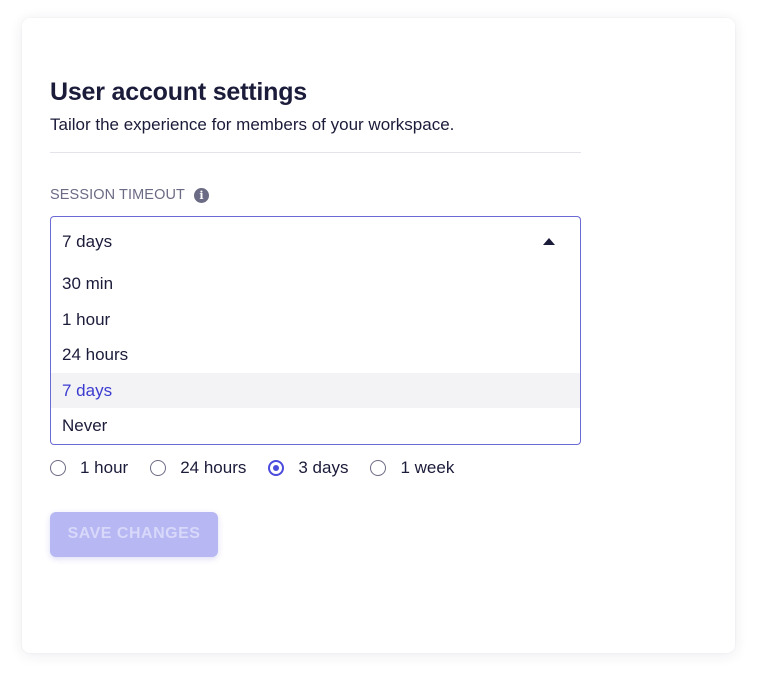  I want to click on radio-option-1-week: 1 week, so click(412, 468).